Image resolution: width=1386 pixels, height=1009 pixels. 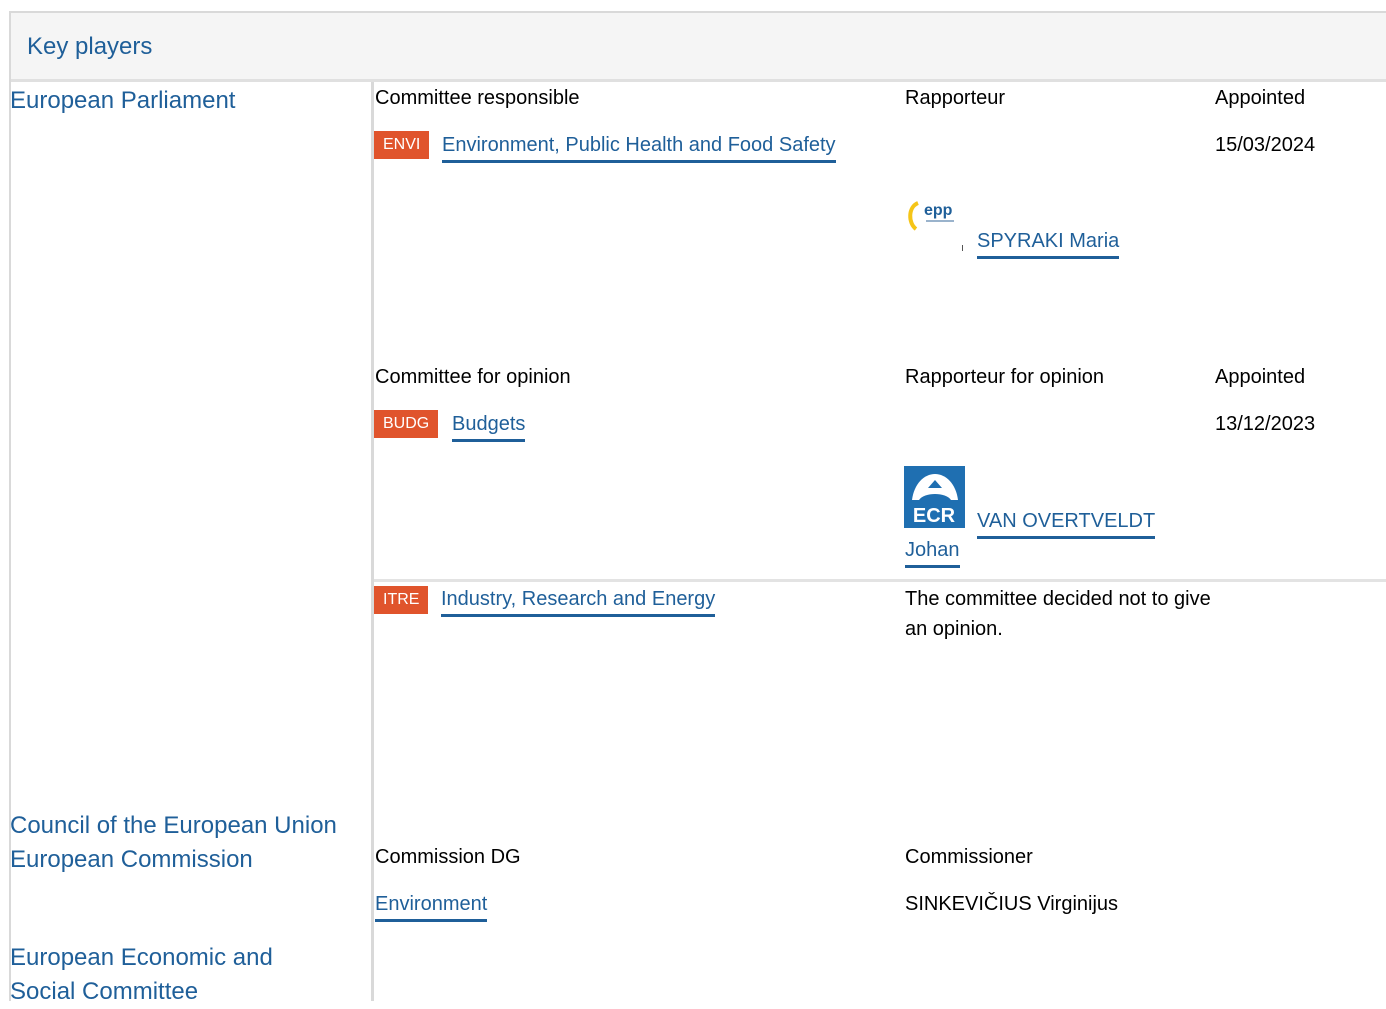 What do you see at coordinates (402, 145) in the screenshot?
I see `committee-code-badge-envi: ENVI` at bounding box center [402, 145].